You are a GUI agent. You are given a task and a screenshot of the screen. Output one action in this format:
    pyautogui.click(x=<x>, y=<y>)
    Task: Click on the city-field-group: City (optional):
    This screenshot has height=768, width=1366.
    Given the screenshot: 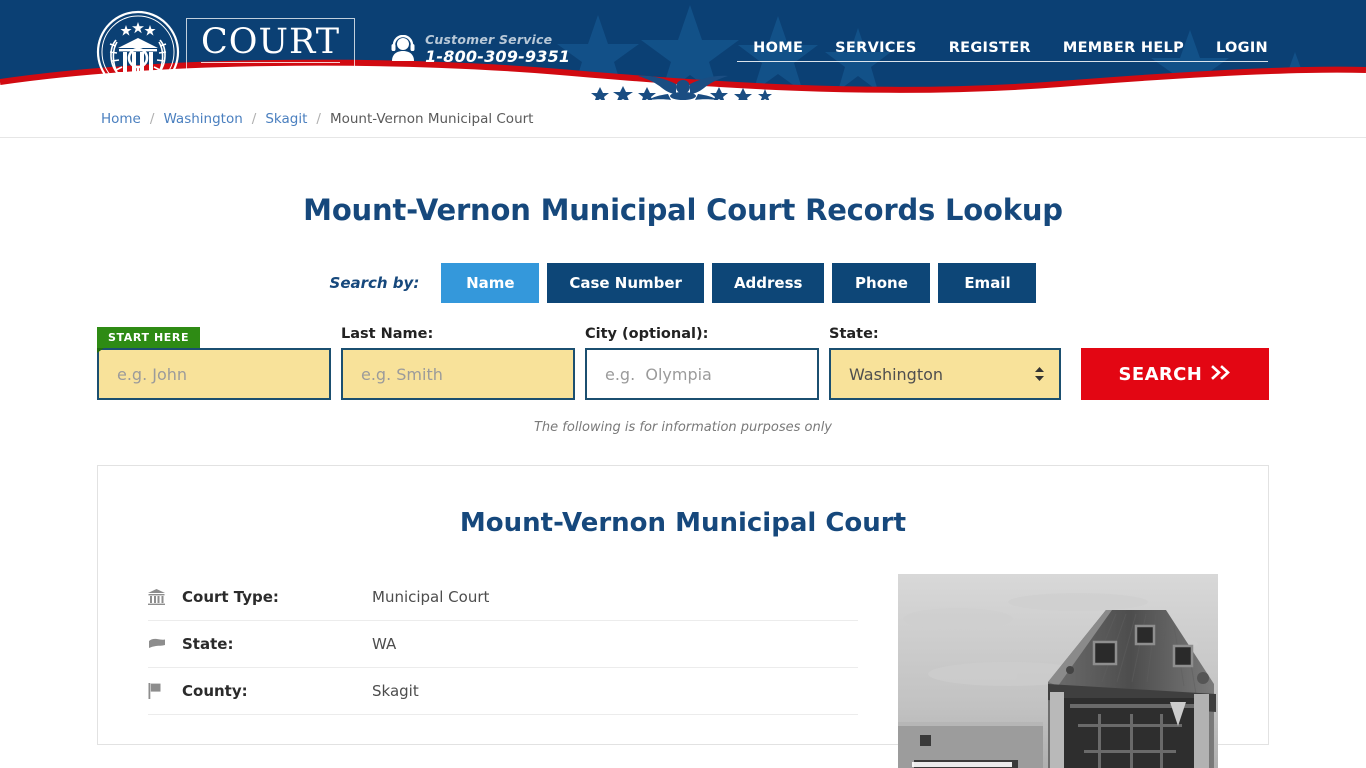 What is the action you would take?
    pyautogui.click(x=702, y=363)
    